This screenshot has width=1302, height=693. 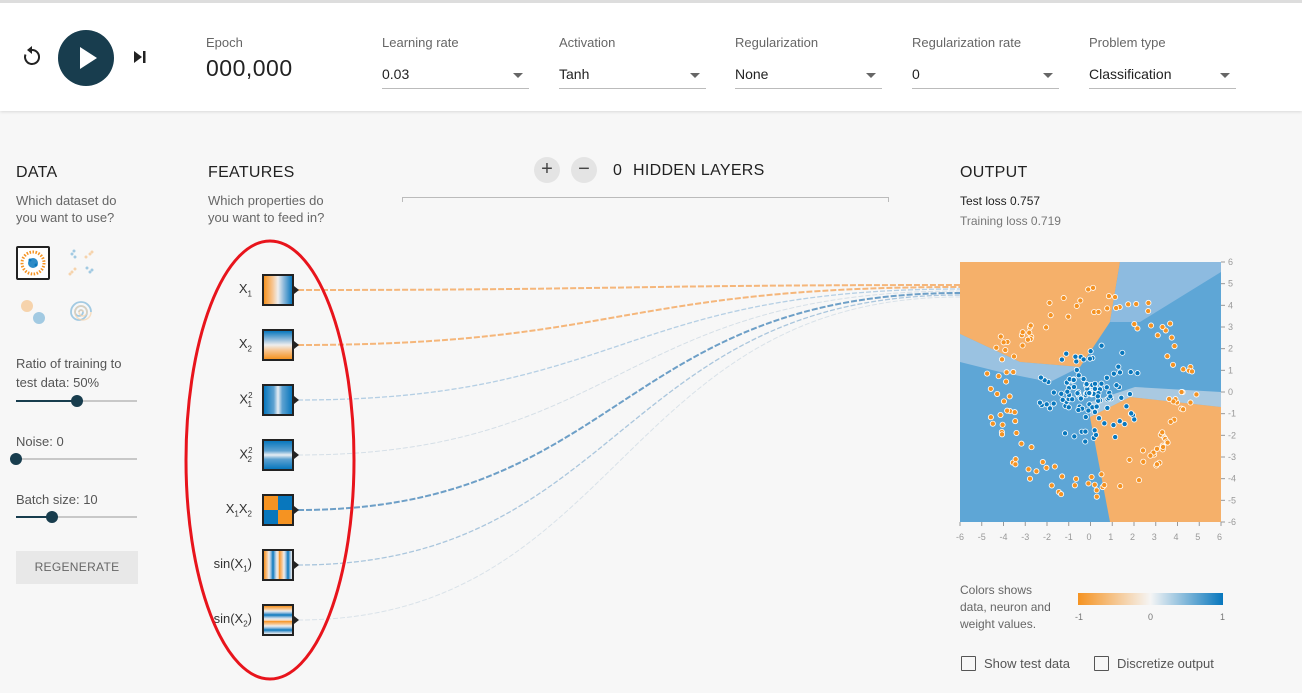 What do you see at coordinates (1154, 537) in the screenshot?
I see `x-tick-label: 3` at bounding box center [1154, 537].